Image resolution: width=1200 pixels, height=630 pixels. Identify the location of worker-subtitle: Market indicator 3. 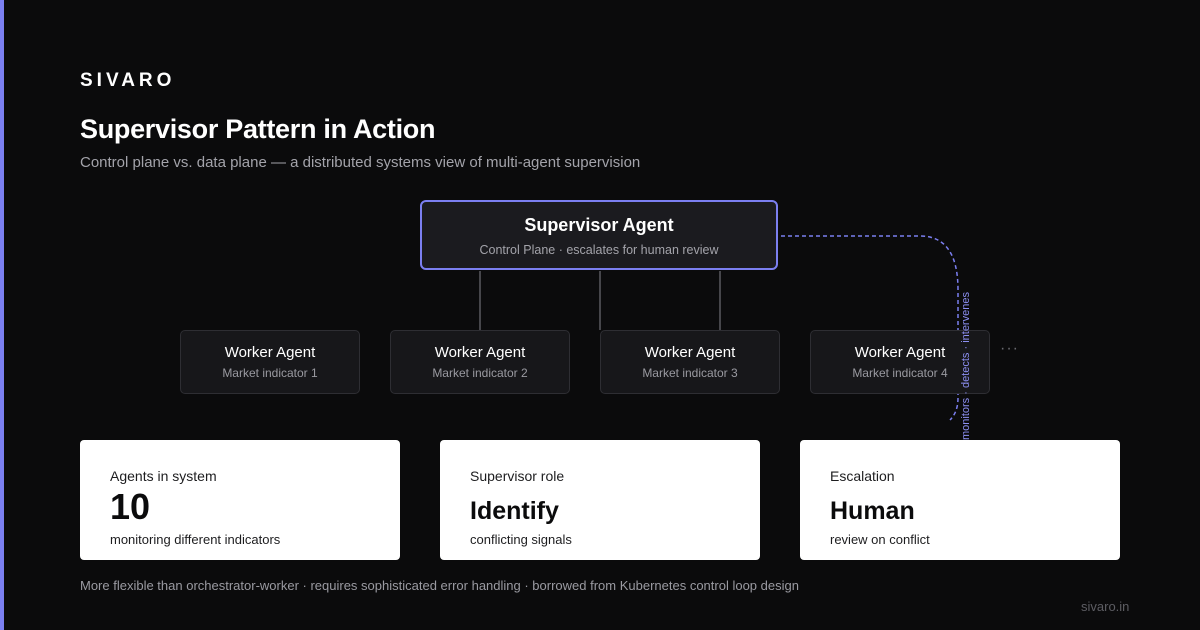
(690, 373).